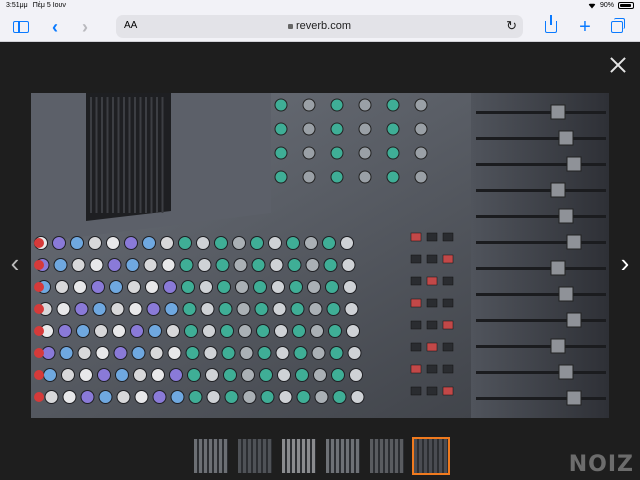 This screenshot has width=640, height=480. I want to click on sidebar-toggle-button, so click(21, 27).